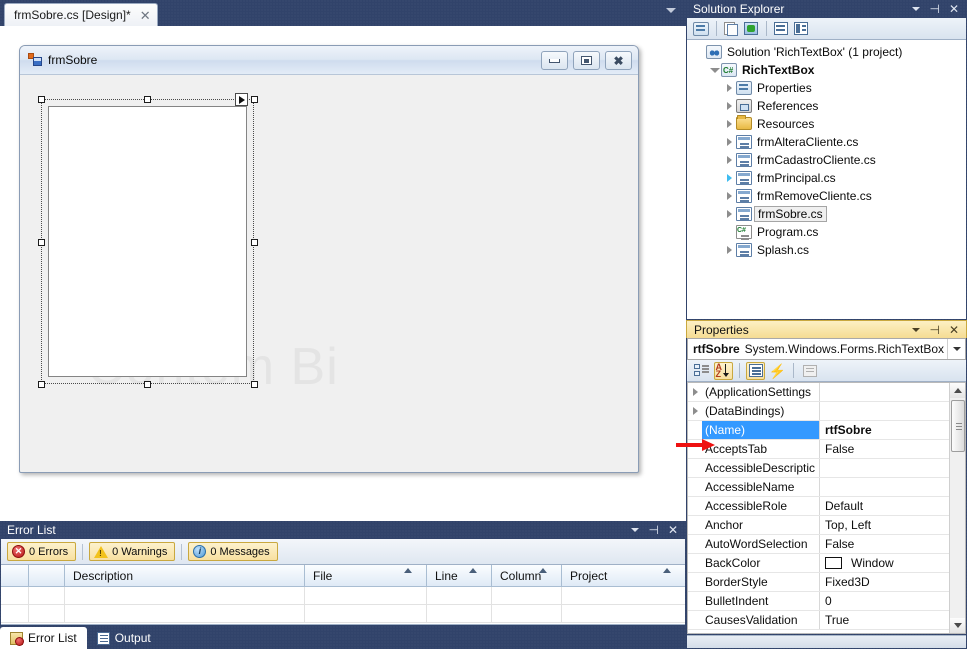  I want to click on property-row: BorderStyle Fixed3D, so click(826, 582).